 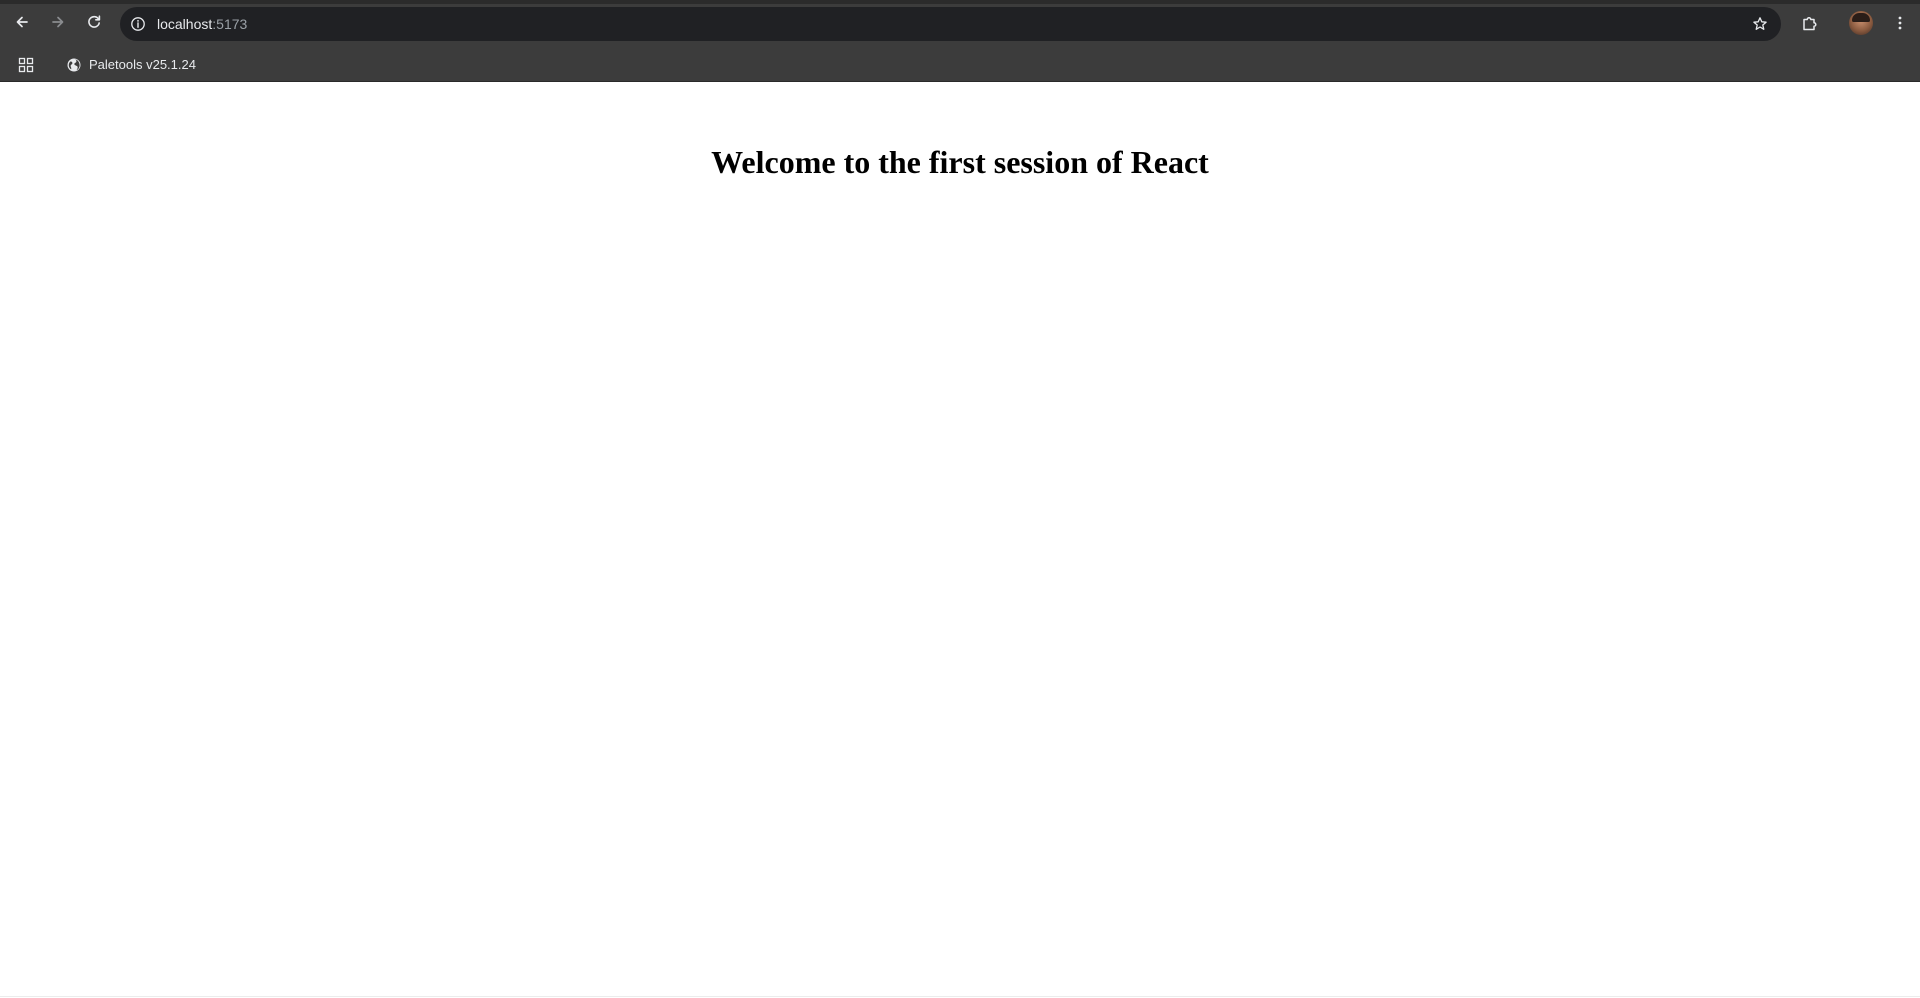 I want to click on site-info-button, so click(x=138, y=24).